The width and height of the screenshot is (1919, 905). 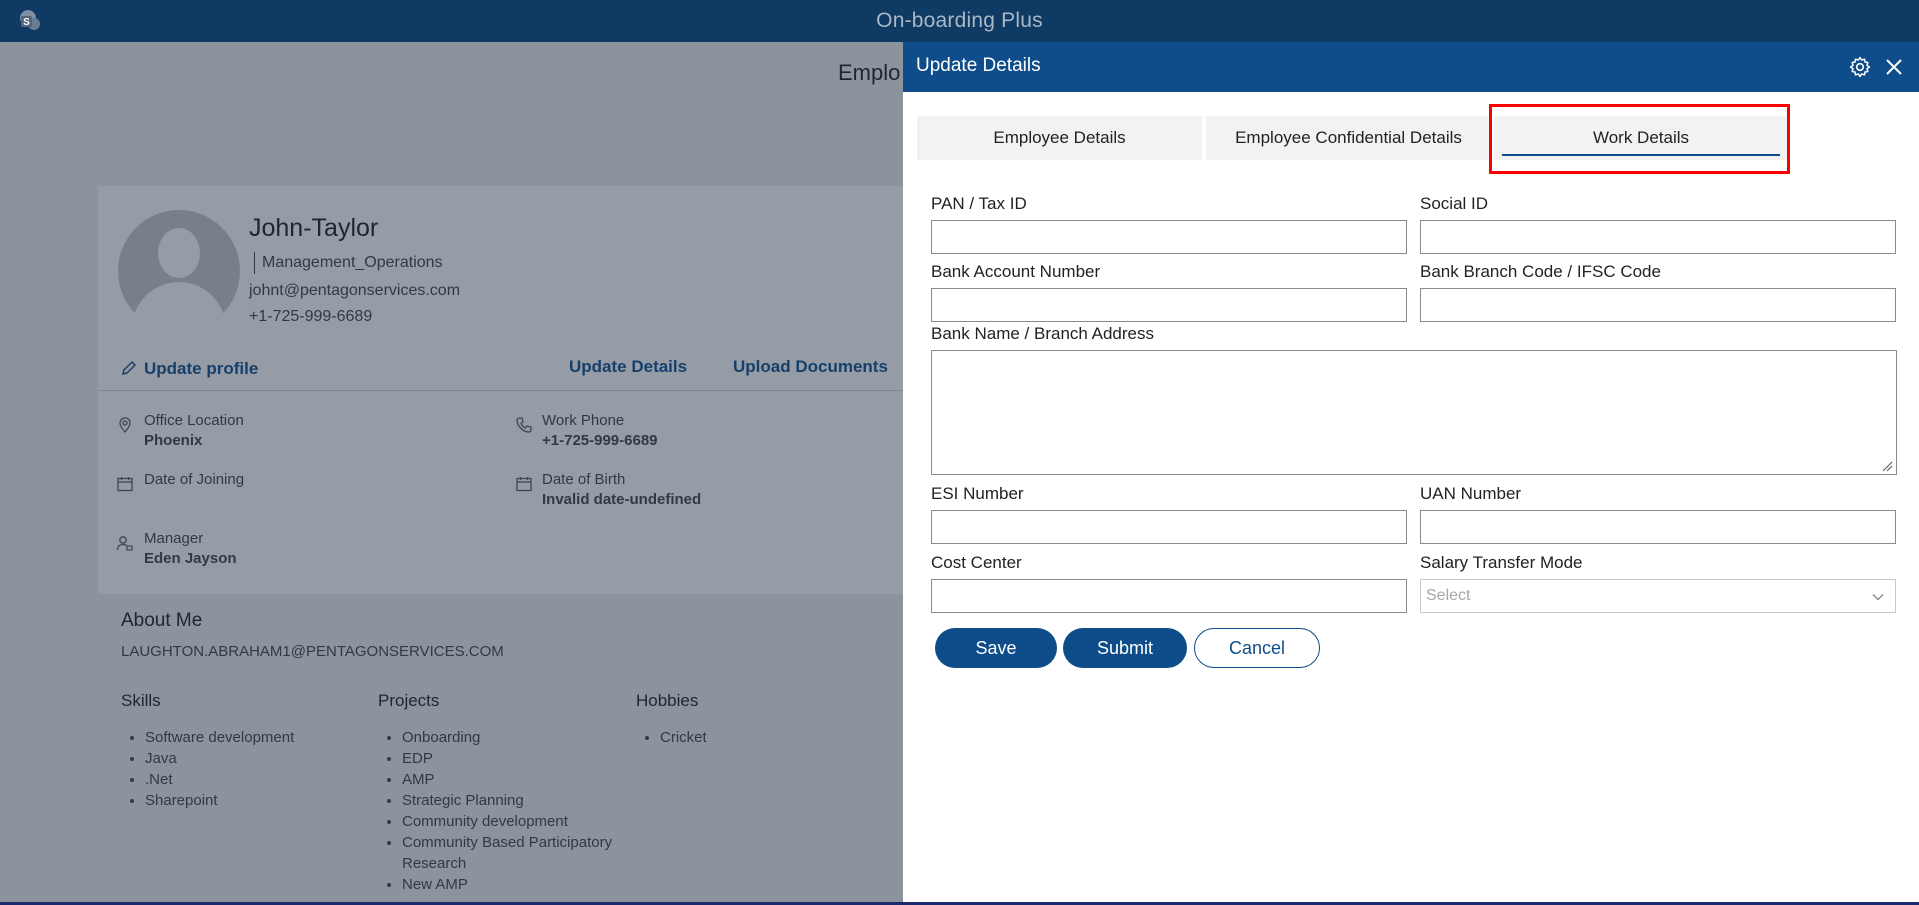 What do you see at coordinates (434, 863) in the screenshot?
I see `list-item: Research` at bounding box center [434, 863].